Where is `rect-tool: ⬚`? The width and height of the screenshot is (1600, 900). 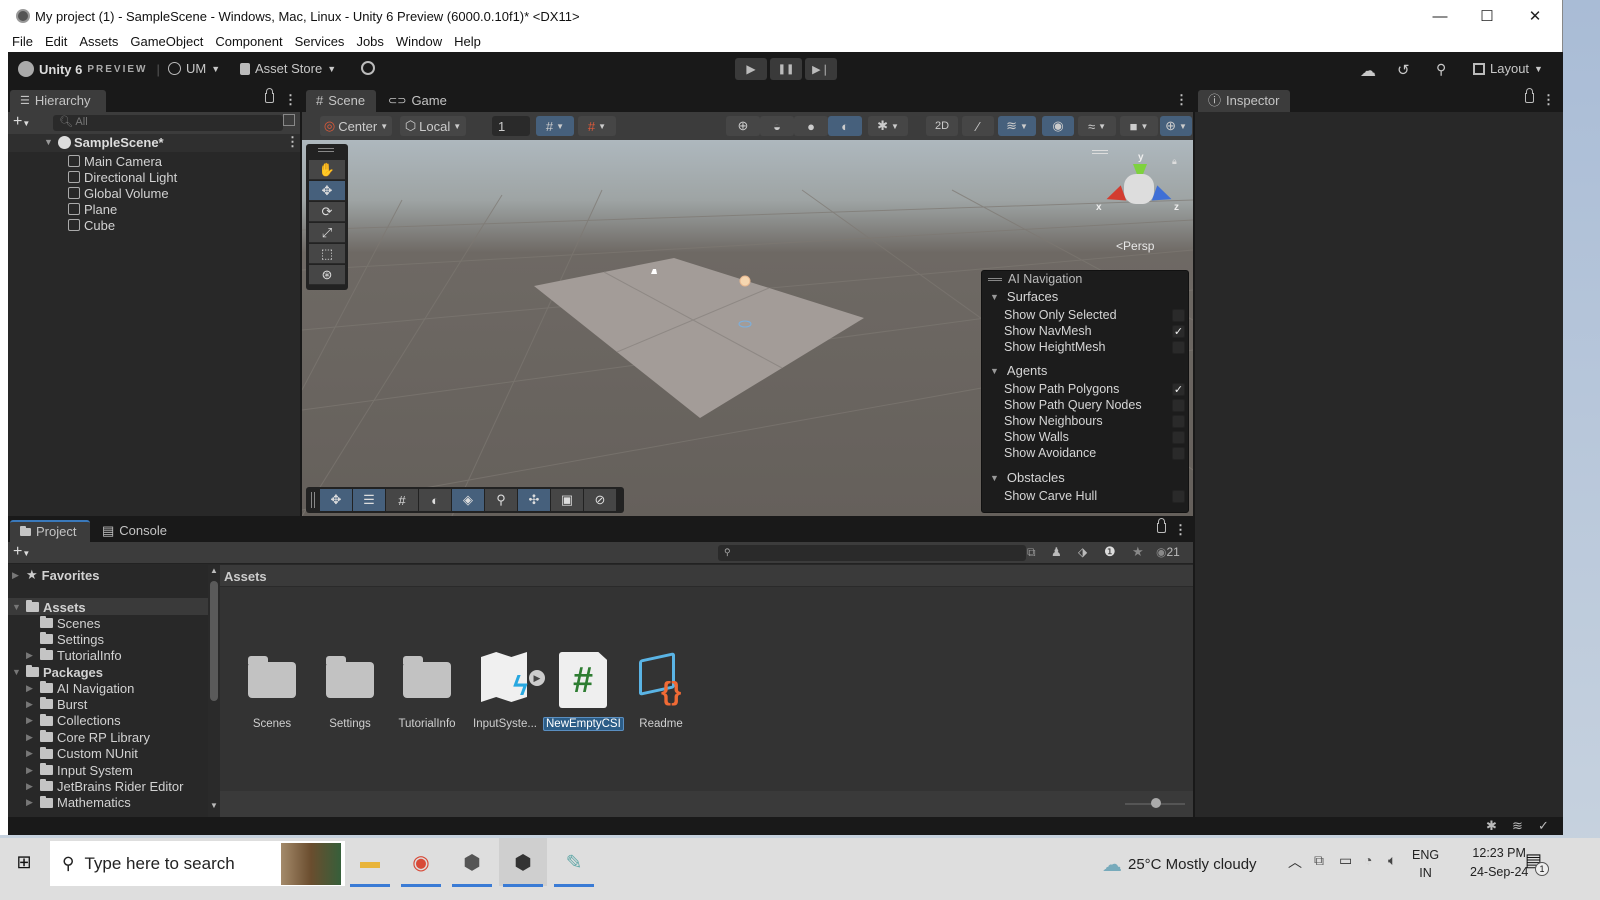
rect-tool: ⬚ is located at coordinates (327, 254).